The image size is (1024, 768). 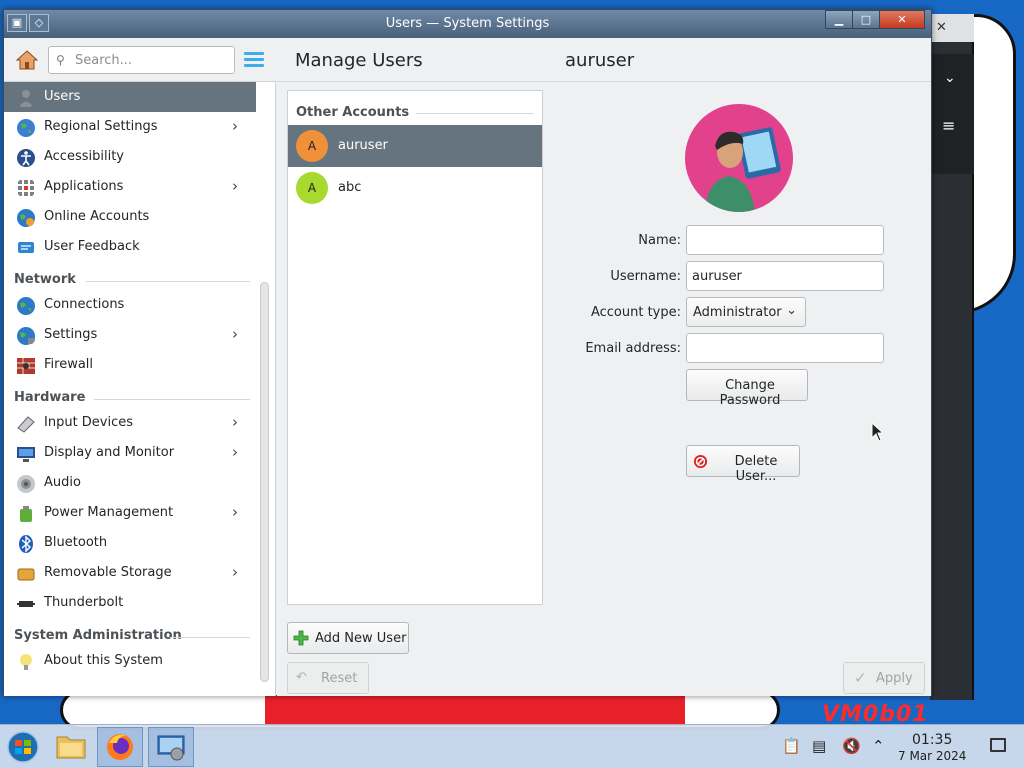 What do you see at coordinates (130, 365) in the screenshot?
I see `sidebar-item-firewall: Firewall` at bounding box center [130, 365].